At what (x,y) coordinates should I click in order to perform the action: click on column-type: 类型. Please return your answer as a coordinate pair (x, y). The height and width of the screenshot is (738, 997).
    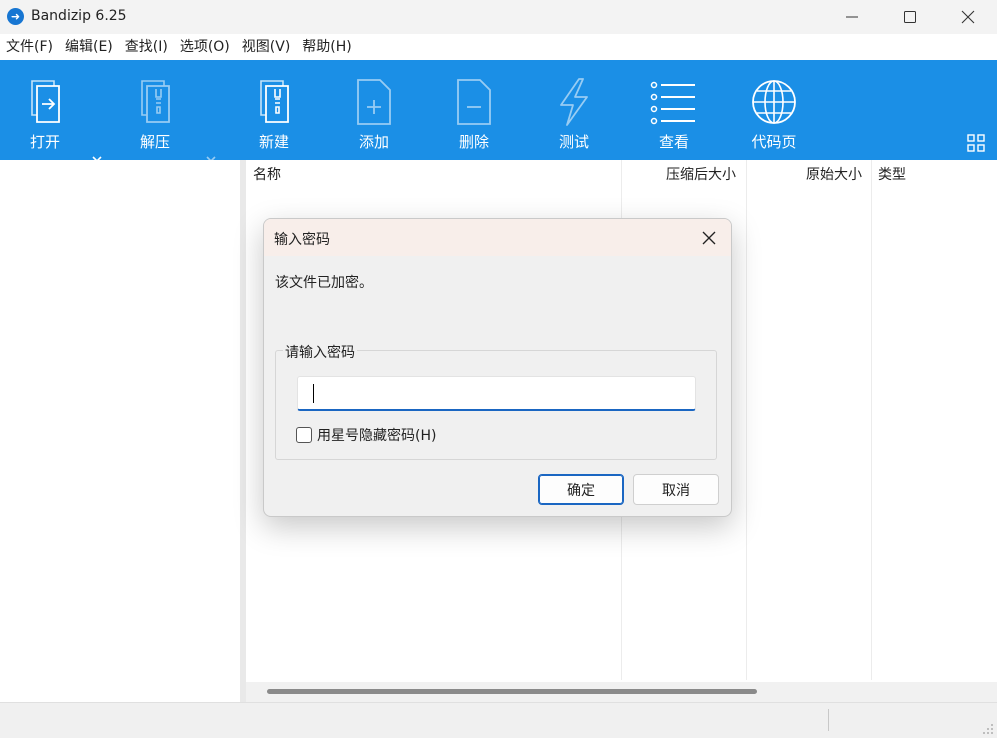
    Looking at the image, I should click on (892, 175).